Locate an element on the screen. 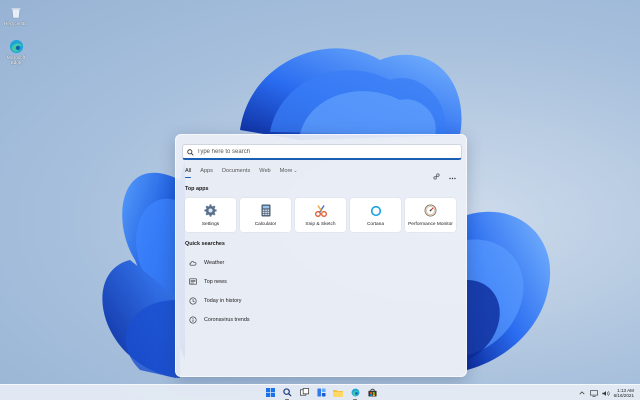  tab-apps: Apps is located at coordinates (206, 173).